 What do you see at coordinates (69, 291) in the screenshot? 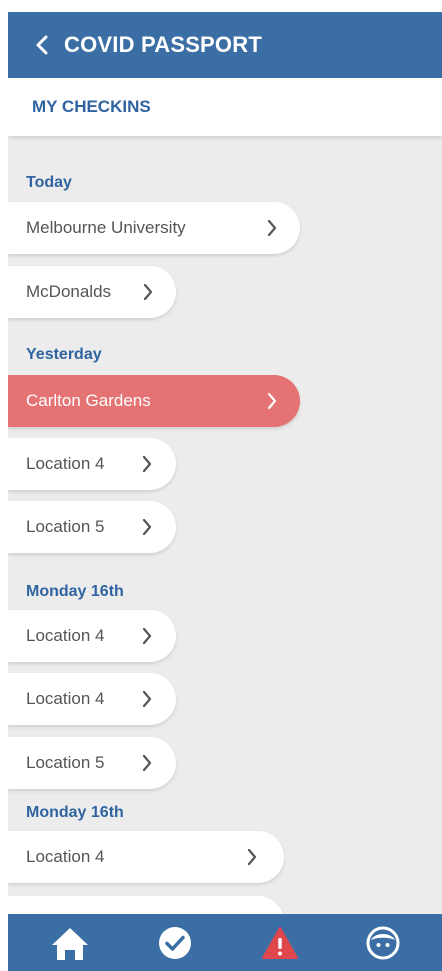
I see `checkin-item-label: McDonalds` at bounding box center [69, 291].